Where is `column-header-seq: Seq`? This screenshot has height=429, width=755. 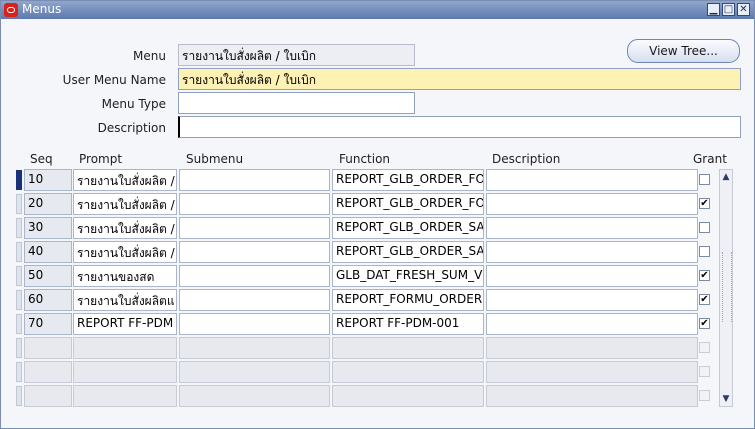
column-header-seq: Seq is located at coordinates (41, 159).